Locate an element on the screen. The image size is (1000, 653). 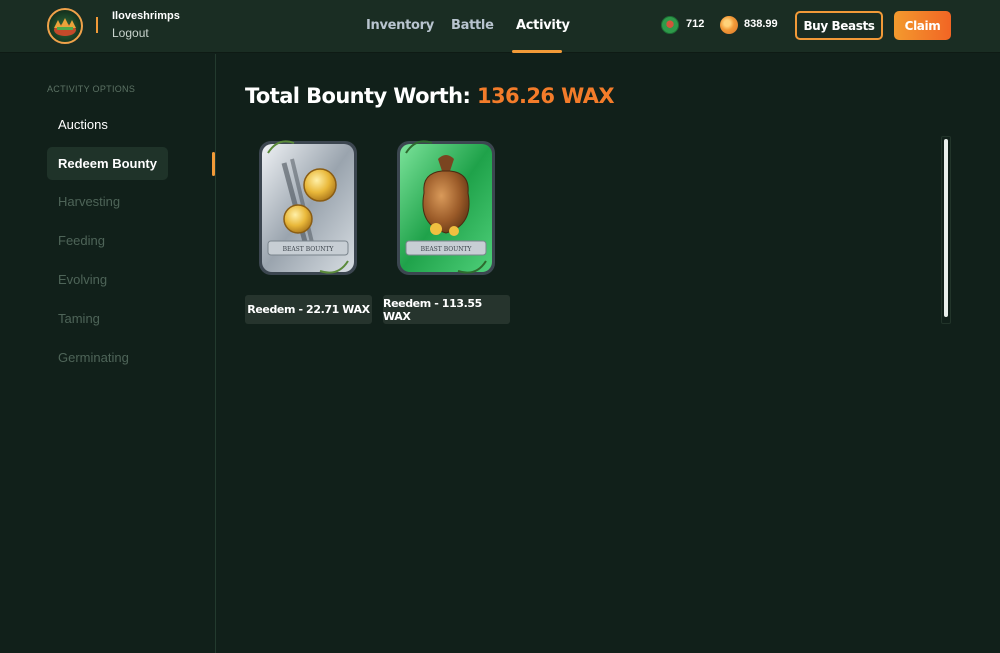
page-title: Total Bounty Worth: 136.26 WAX is located at coordinates (430, 96).